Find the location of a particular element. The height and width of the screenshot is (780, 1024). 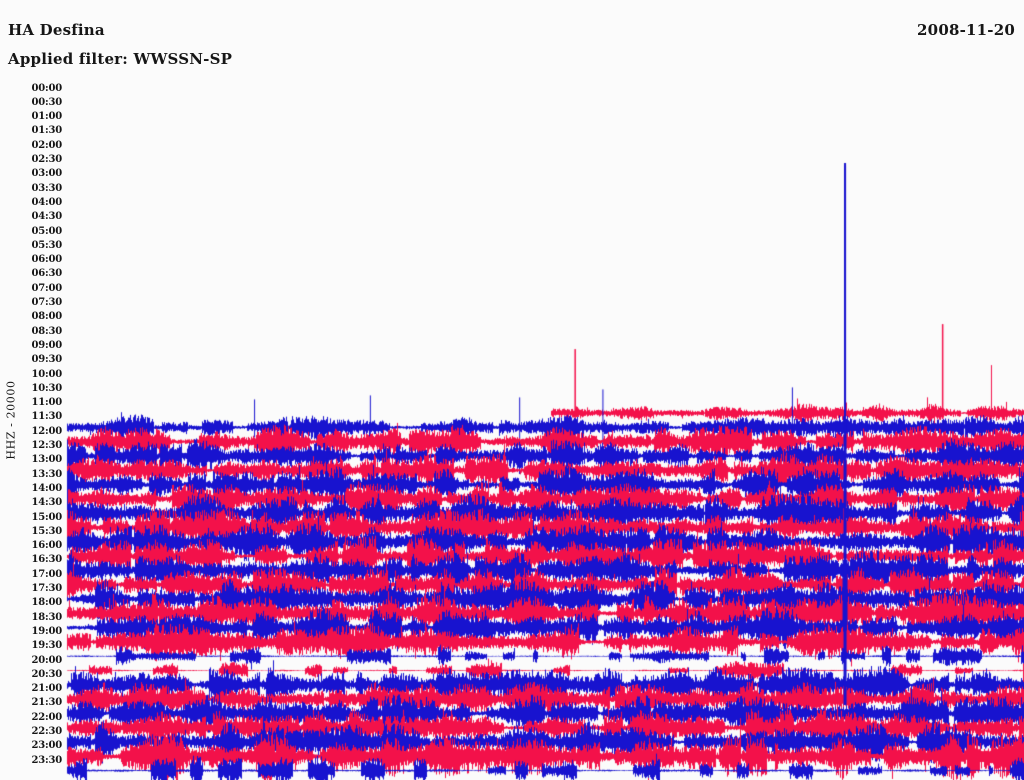

time-label: 18:00 is located at coordinates (46, 603).